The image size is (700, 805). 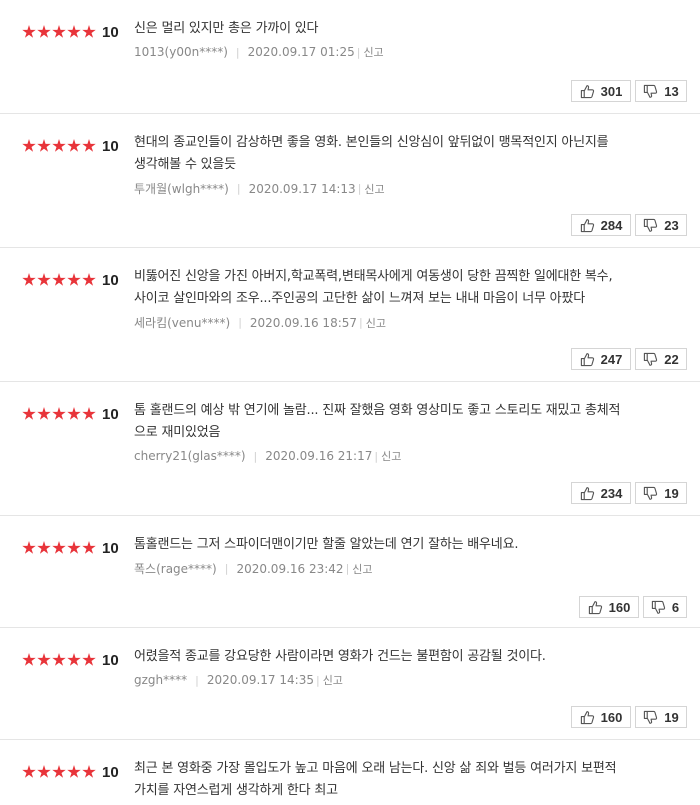 I want to click on like-button: 301, so click(x=601, y=91).